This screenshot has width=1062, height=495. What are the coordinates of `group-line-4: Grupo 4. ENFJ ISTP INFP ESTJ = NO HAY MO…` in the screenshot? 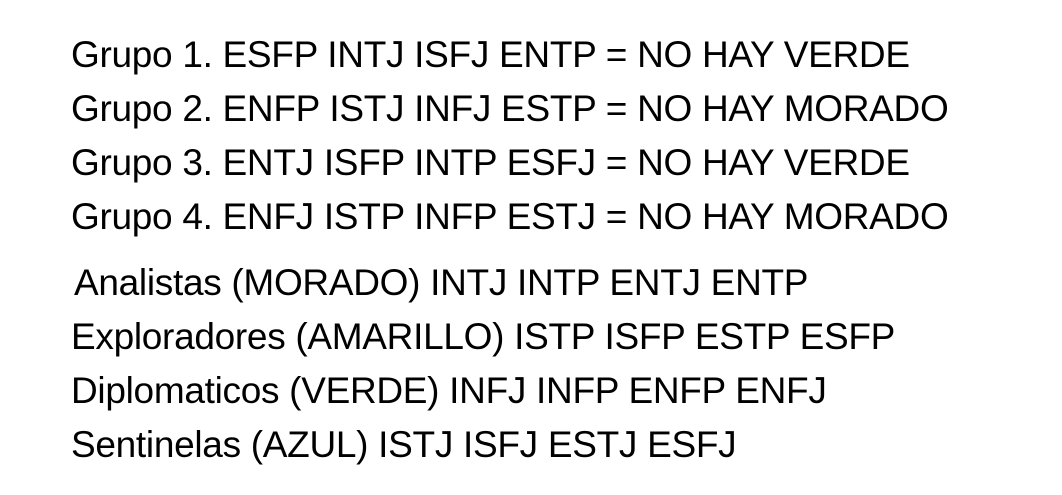 It's located at (510, 216).